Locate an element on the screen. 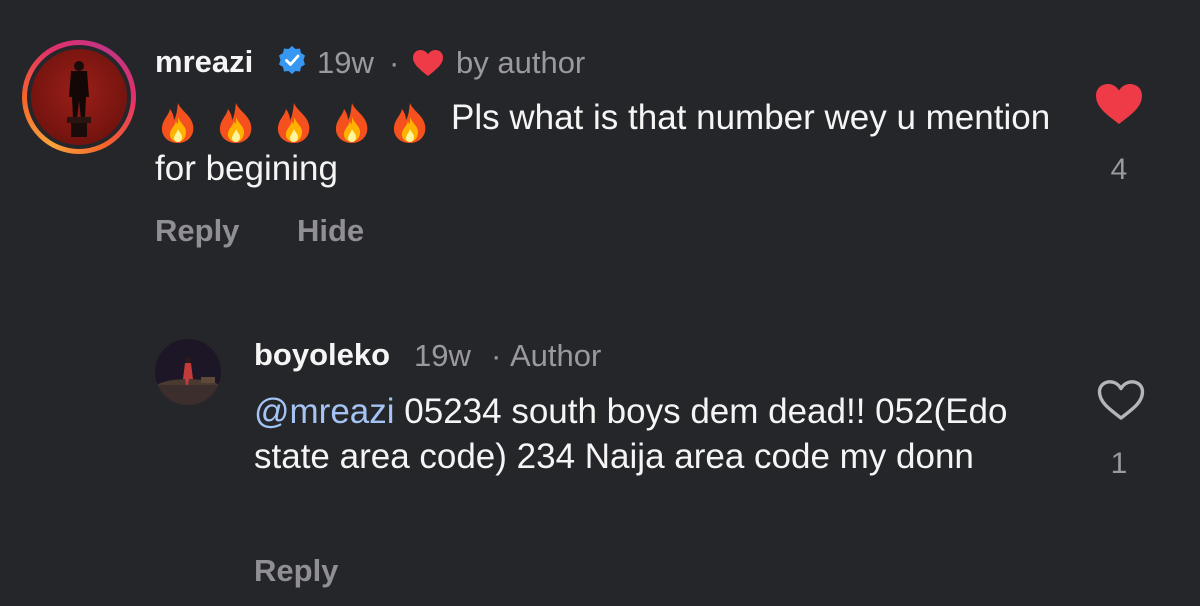  hide-button: Hide is located at coordinates (330, 231).